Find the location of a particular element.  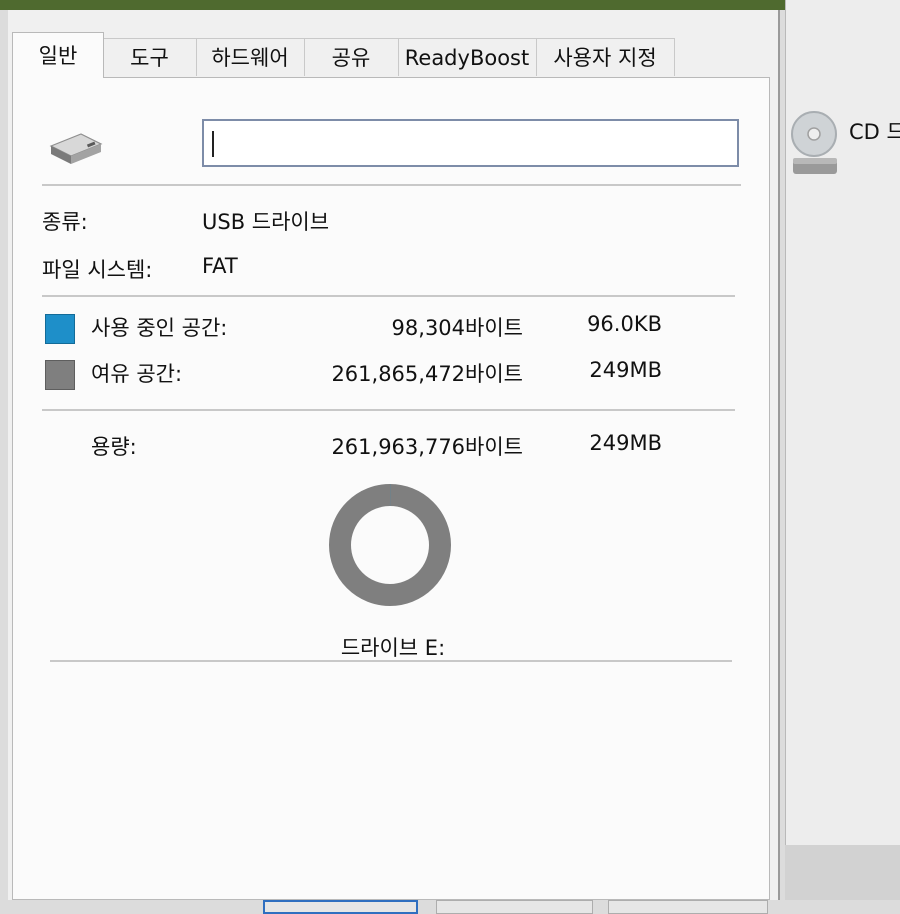

drive-name-input is located at coordinates (470, 143).